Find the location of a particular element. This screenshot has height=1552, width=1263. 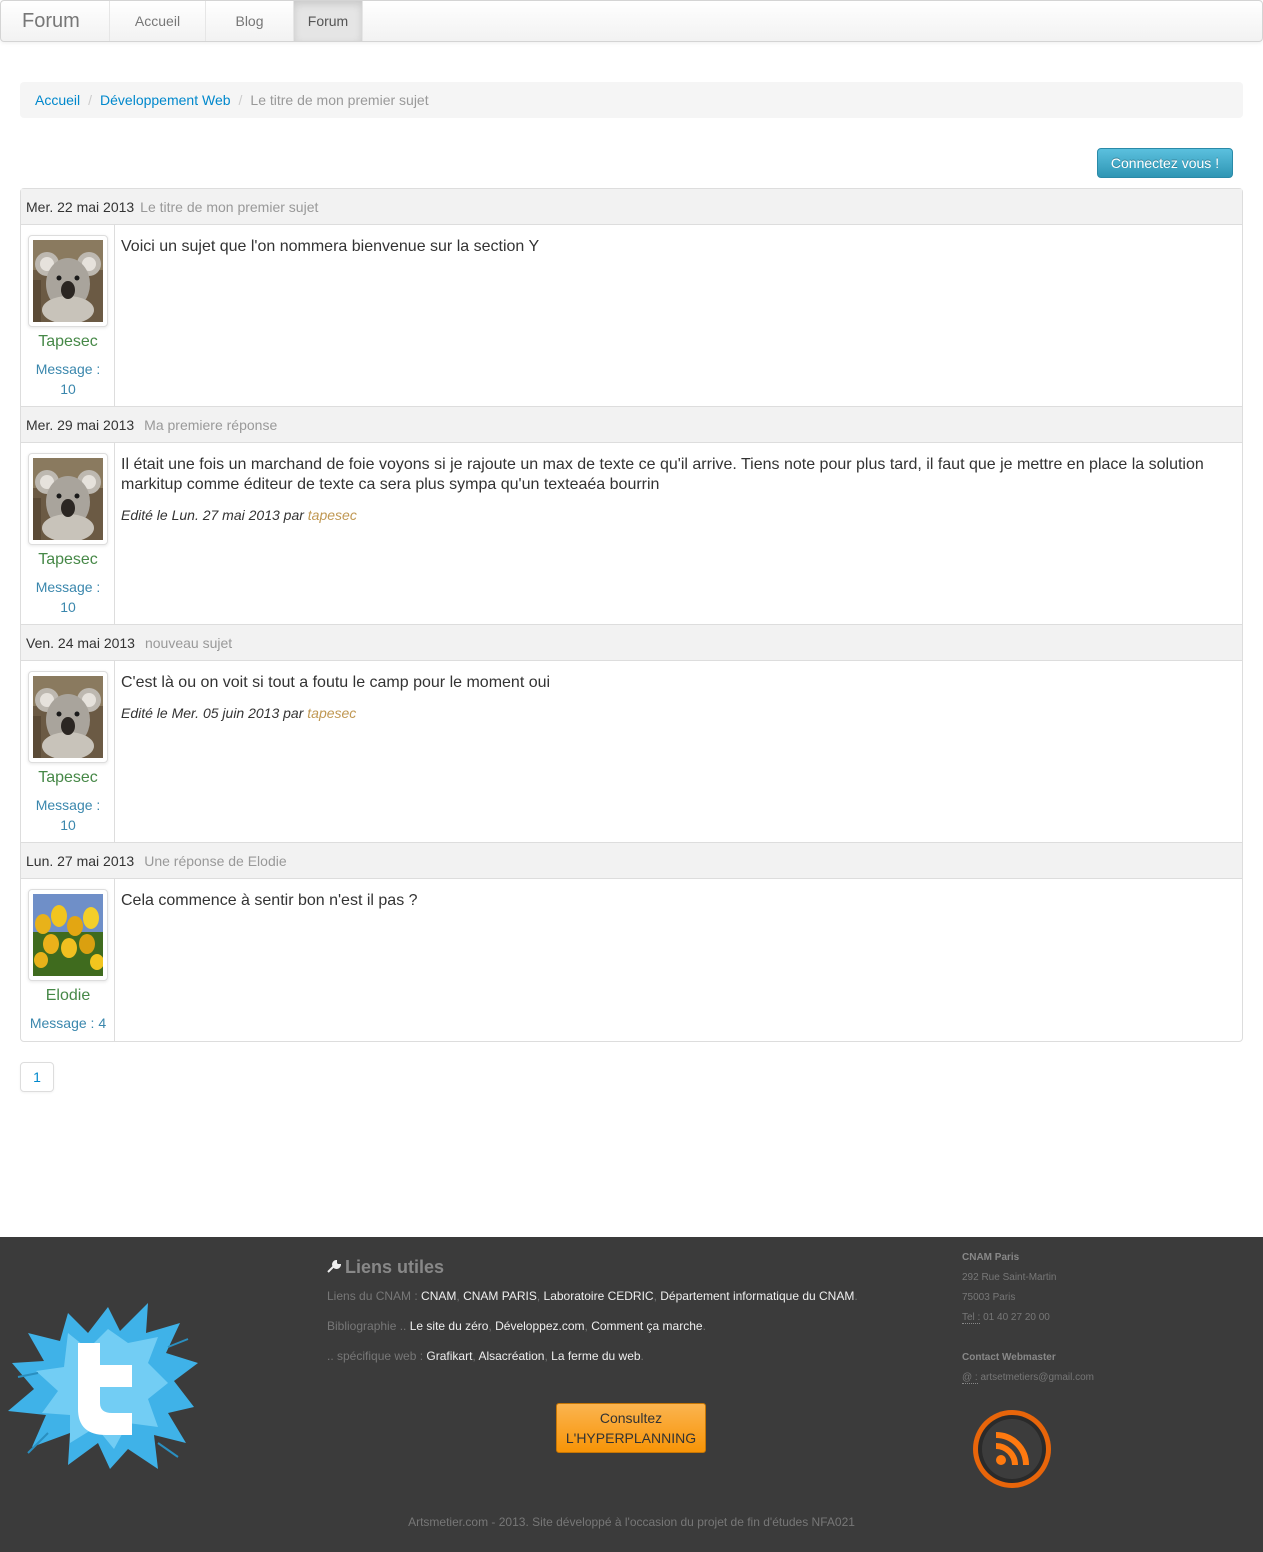

post-header: Ven. 24 mai 2013 nouveau sujet is located at coordinates (631, 643).